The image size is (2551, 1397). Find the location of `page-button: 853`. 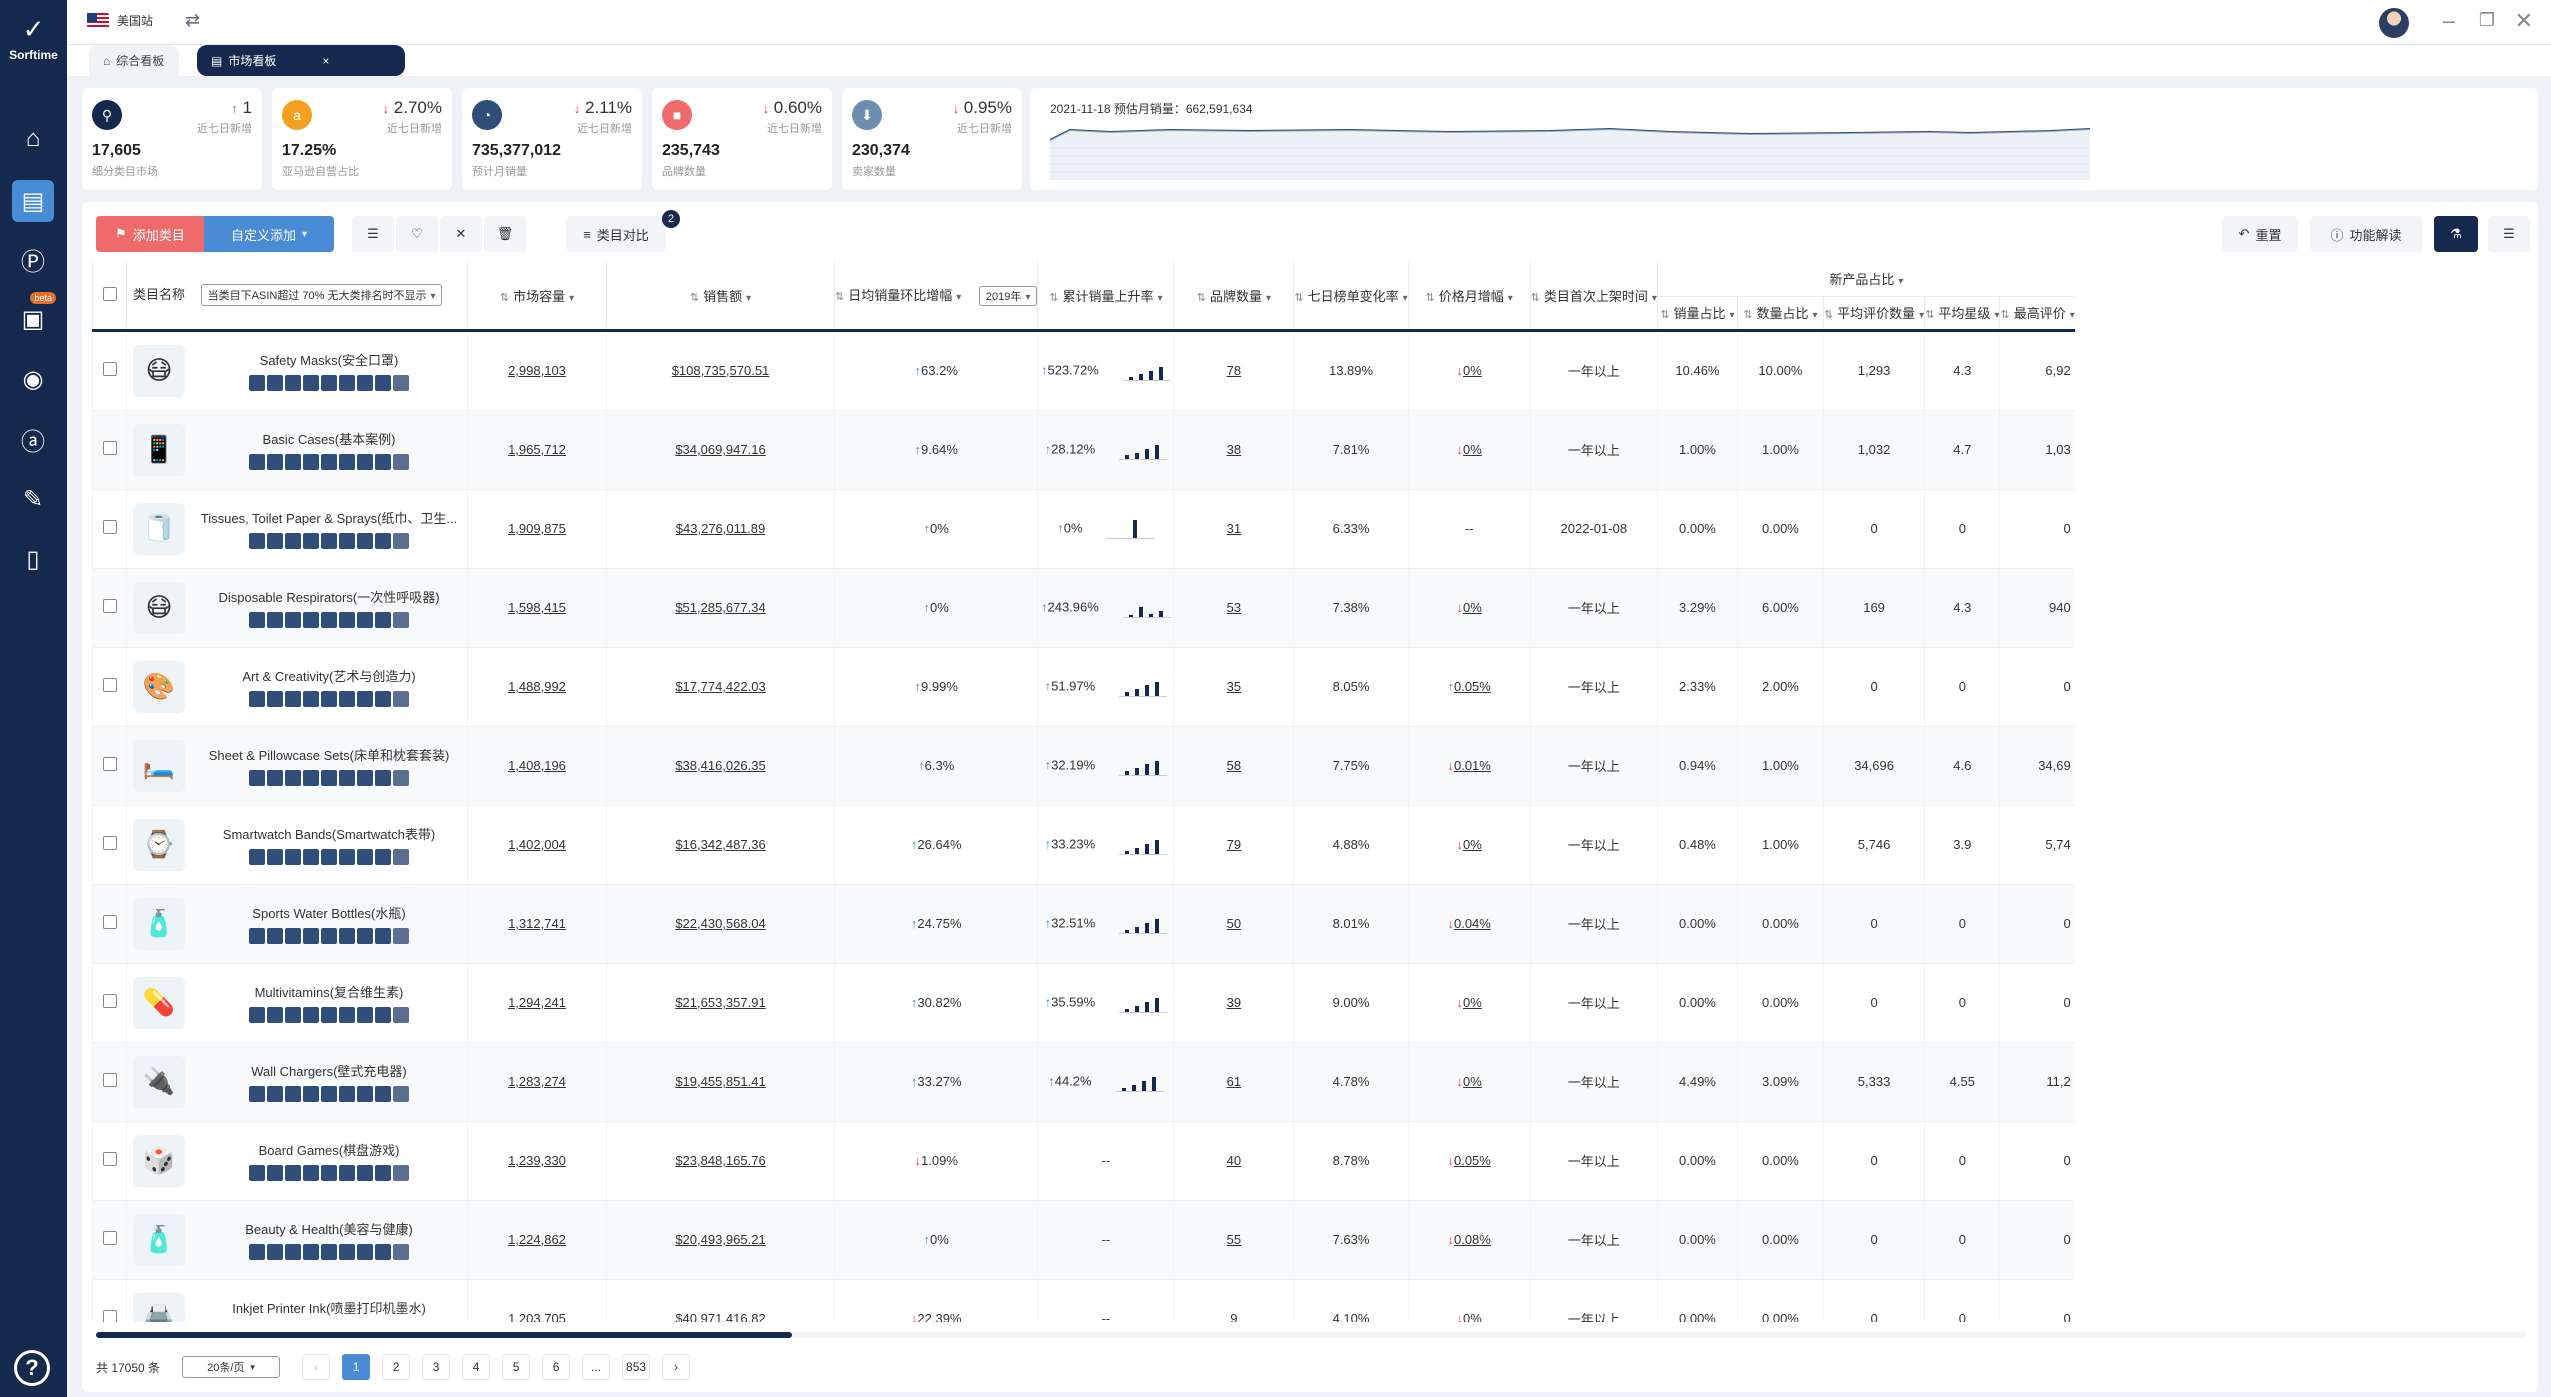

page-button: 853 is located at coordinates (636, 1367).